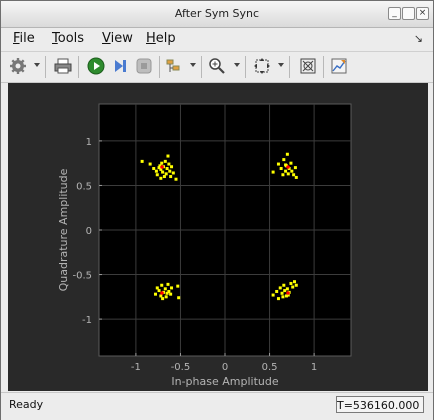  Describe the element at coordinates (339, 66) in the screenshot. I see `edit-icon` at that location.